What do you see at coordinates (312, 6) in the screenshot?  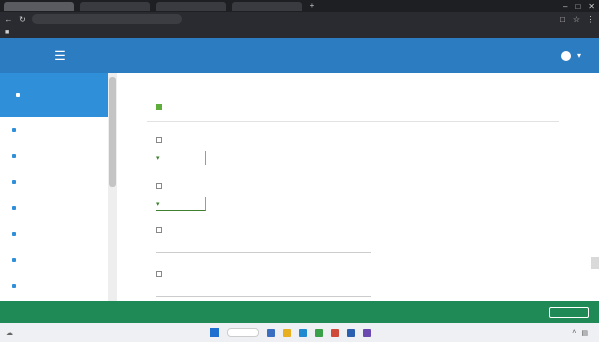 I see `new-tab-icon: +` at bounding box center [312, 6].